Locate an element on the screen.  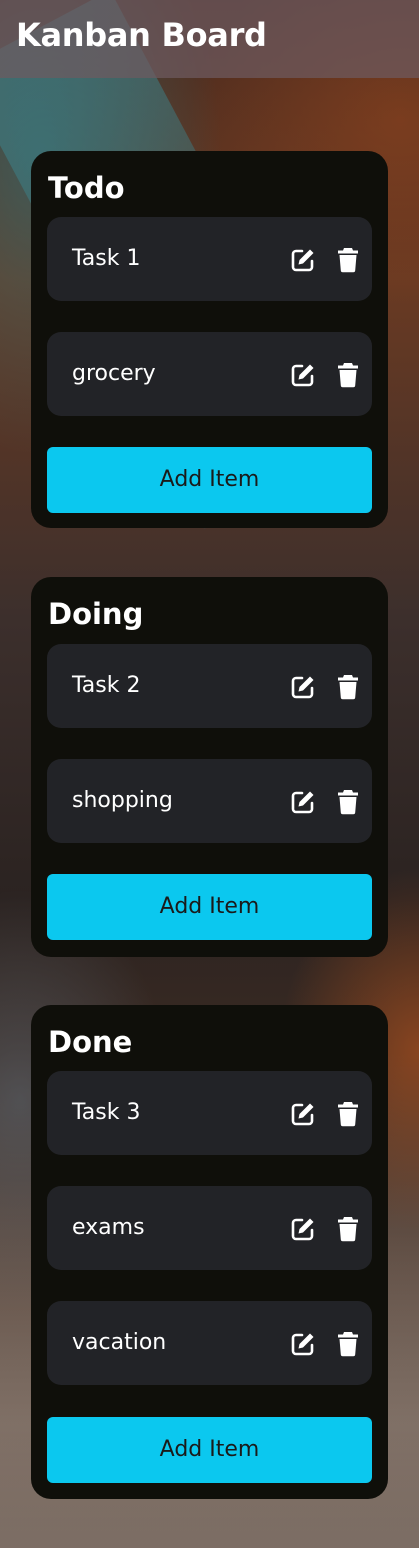
app-title: Kanban Board is located at coordinates (141, 35).